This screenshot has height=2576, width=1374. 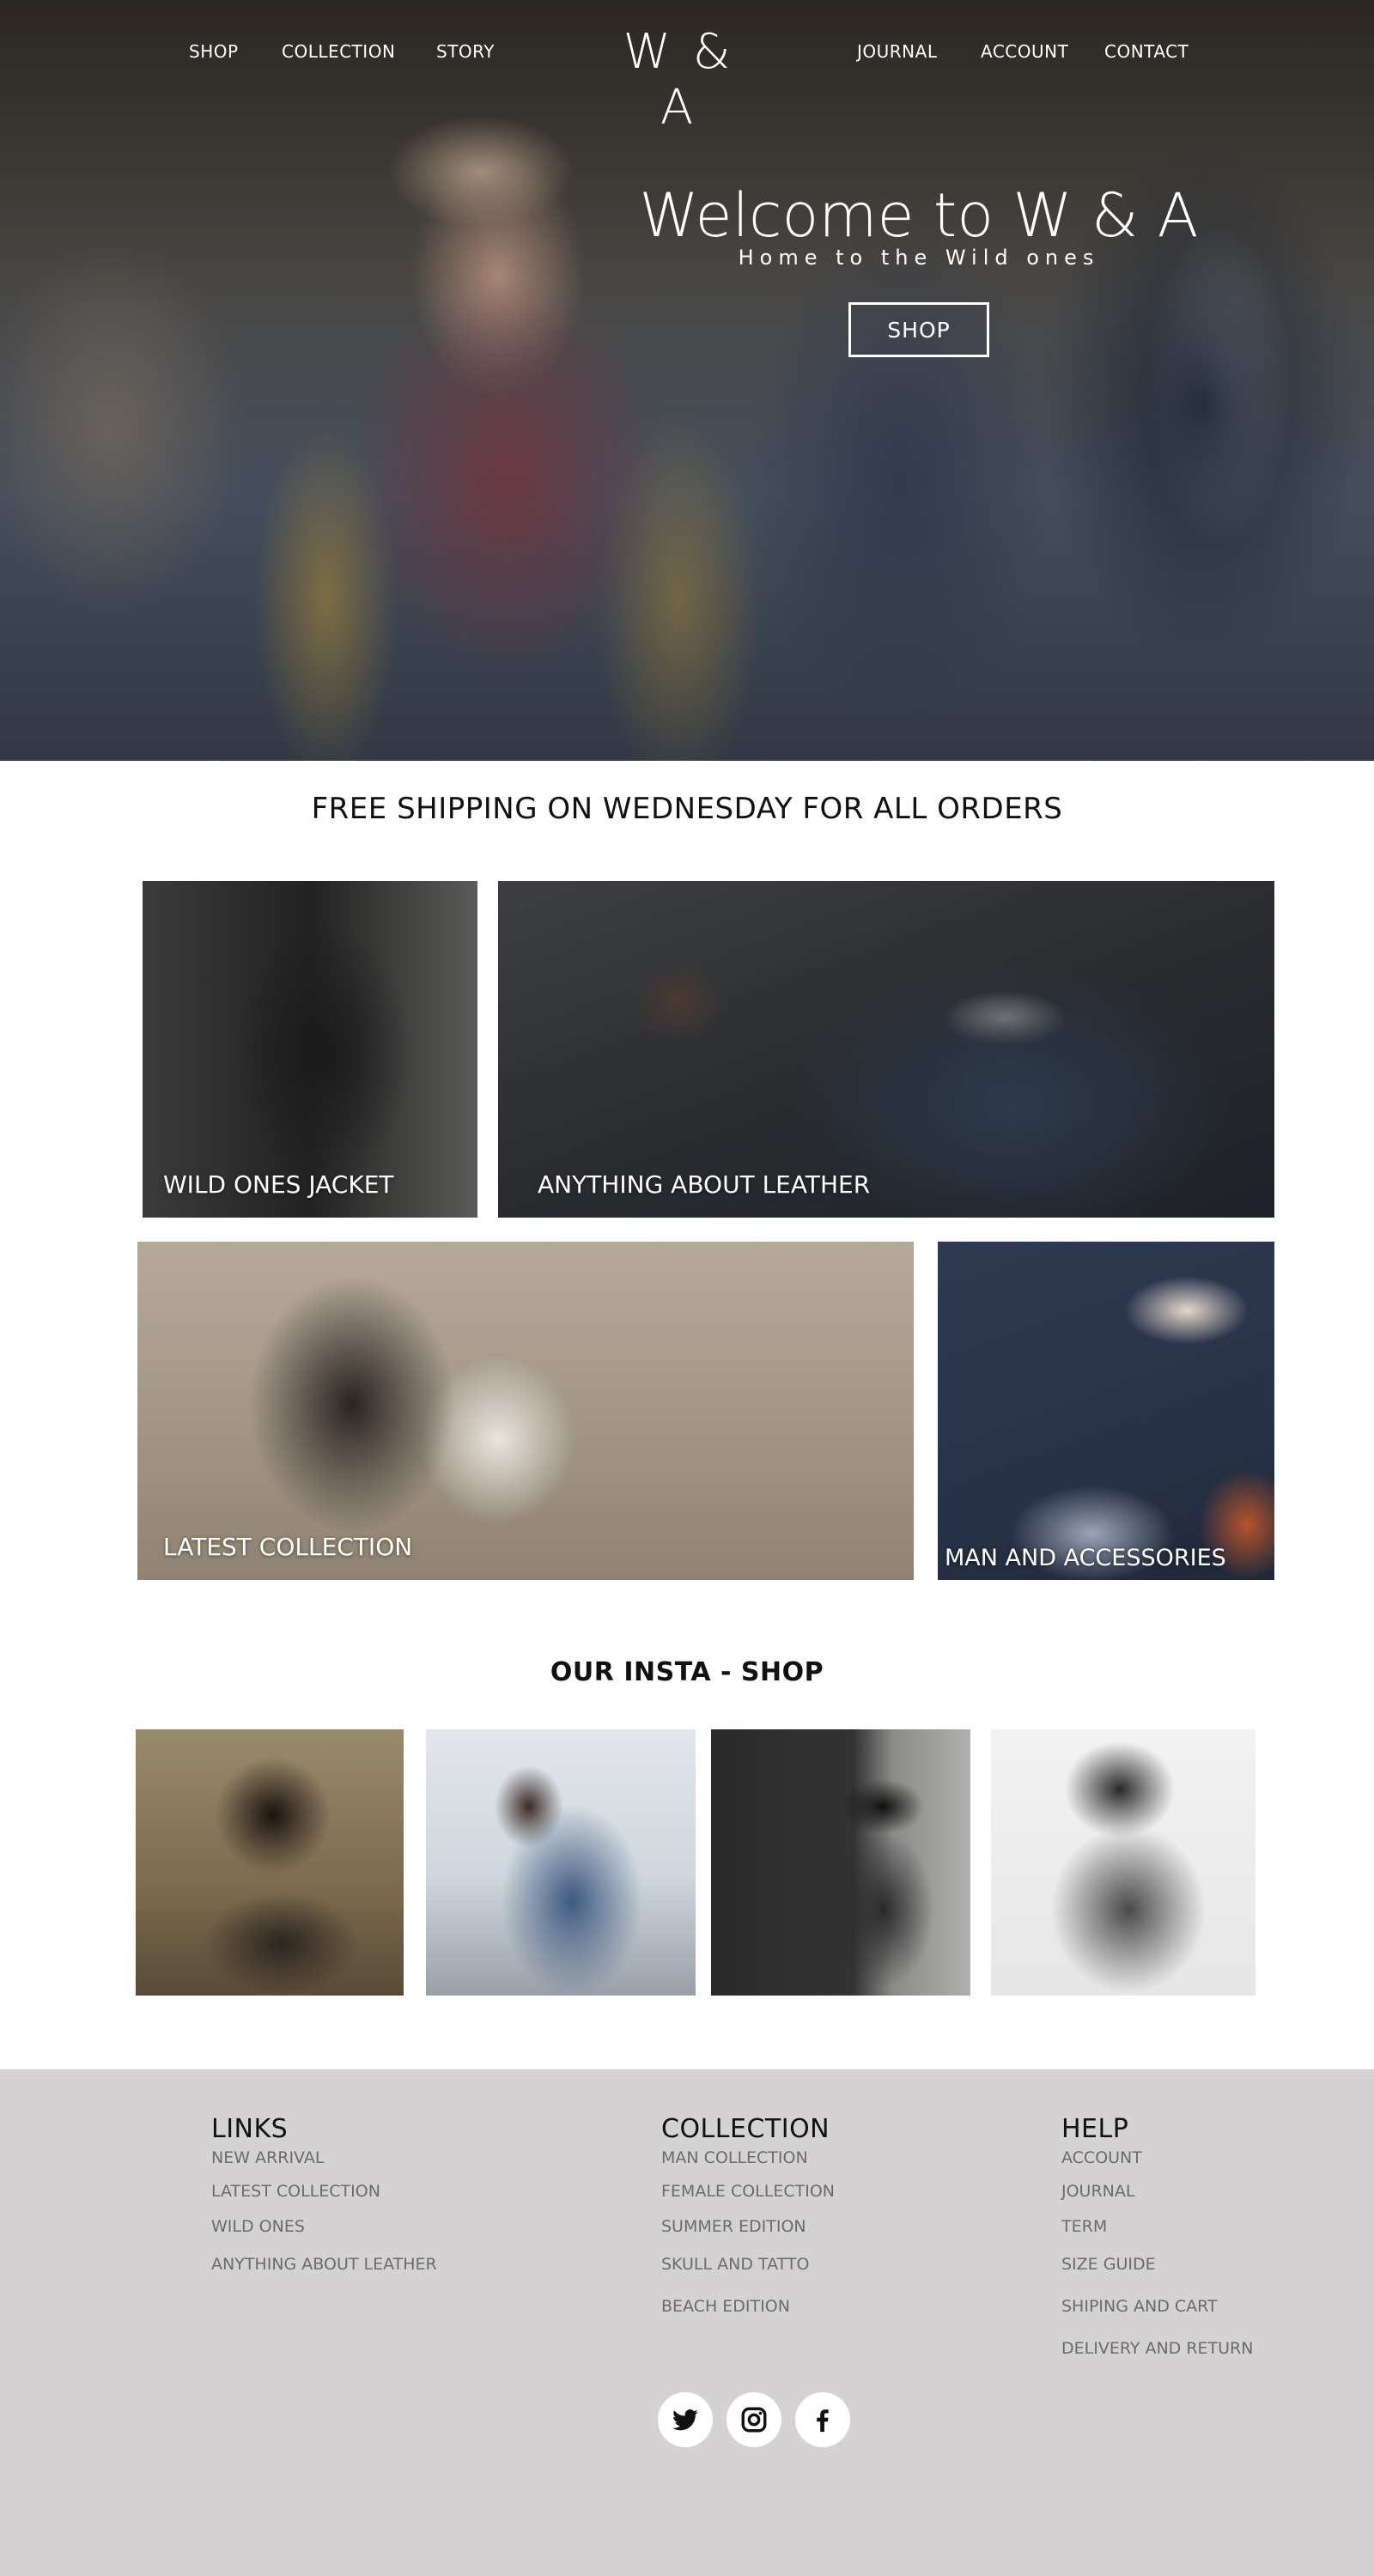 I want to click on instagram-icon, so click(x=754, y=2419).